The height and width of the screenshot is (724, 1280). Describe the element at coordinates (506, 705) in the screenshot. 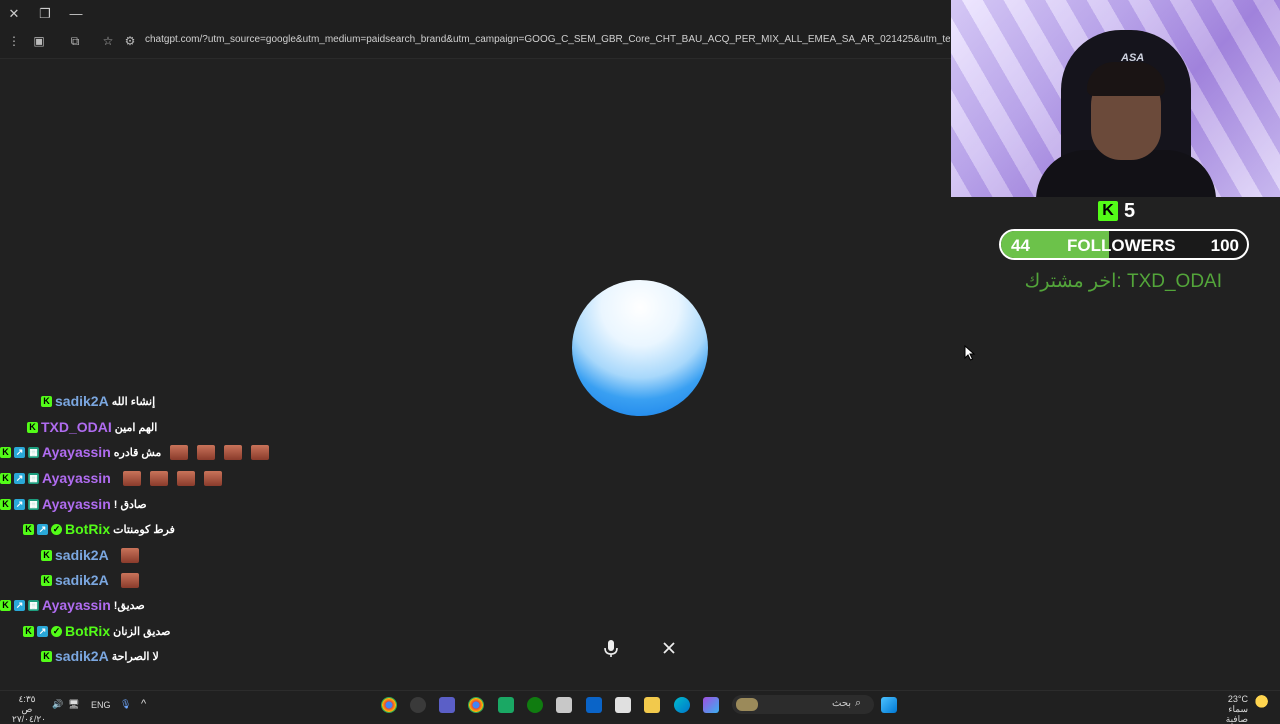

I see `whatsapp-icon` at that location.